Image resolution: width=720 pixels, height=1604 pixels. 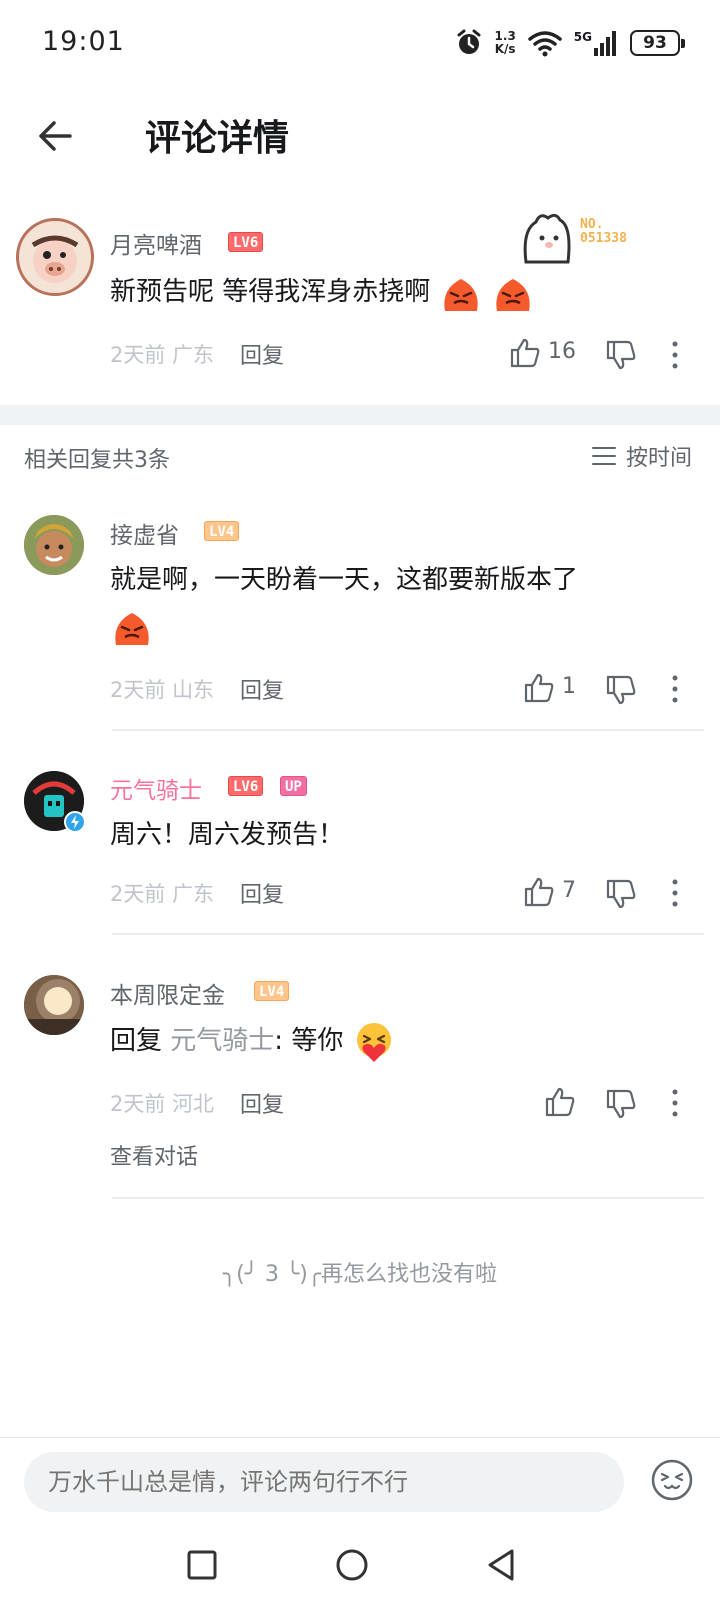 I want to click on comment-input-bar, so click(x=360, y=1487).